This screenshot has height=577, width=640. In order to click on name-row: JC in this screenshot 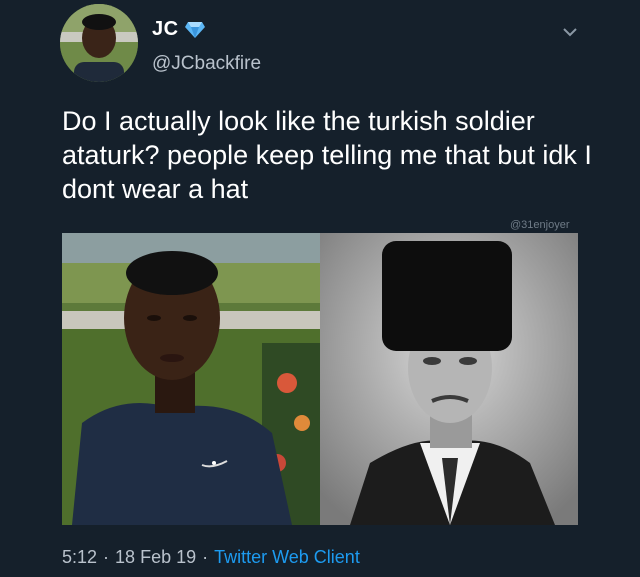, I will do `click(178, 29)`.